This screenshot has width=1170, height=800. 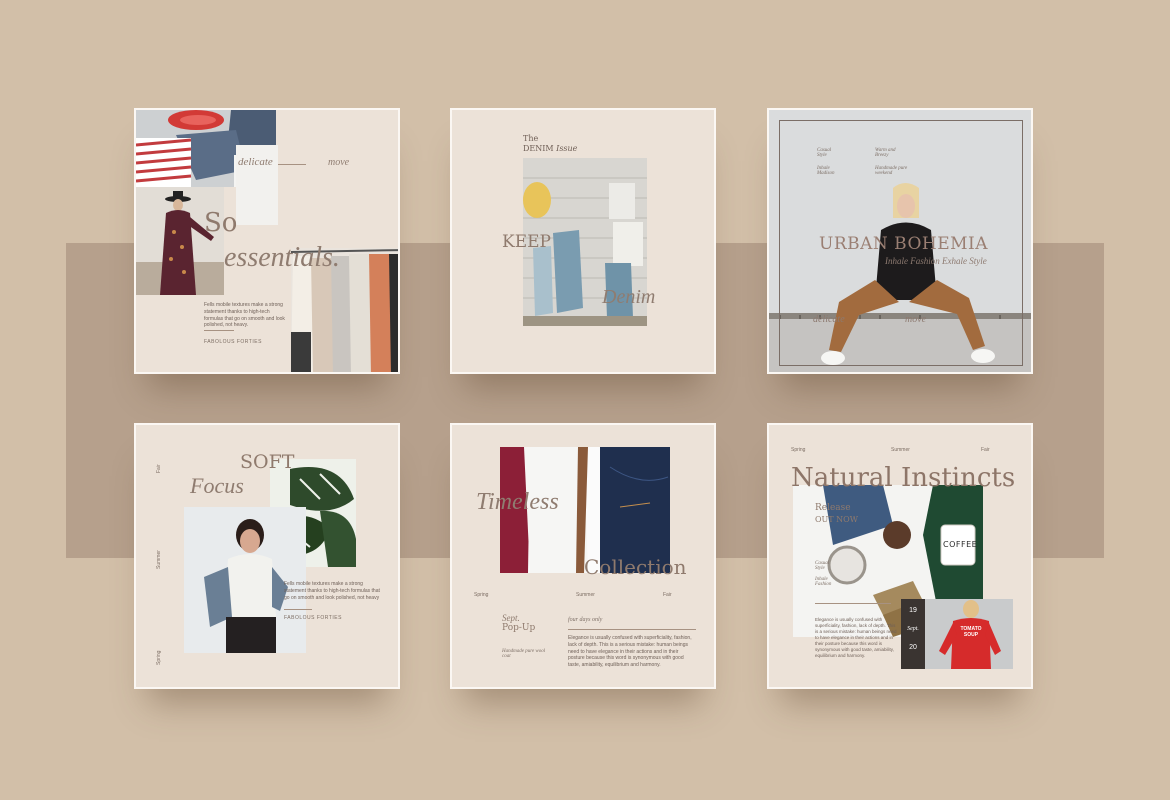 I want to click on desert-woman-photo, so click(x=180, y=241).